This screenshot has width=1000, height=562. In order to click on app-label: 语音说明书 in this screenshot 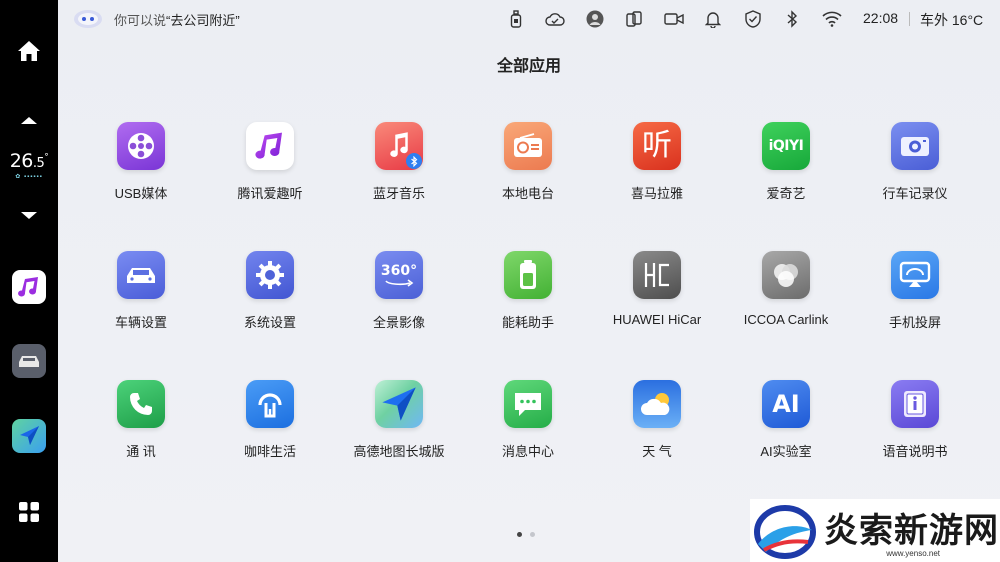, I will do `click(915, 451)`.